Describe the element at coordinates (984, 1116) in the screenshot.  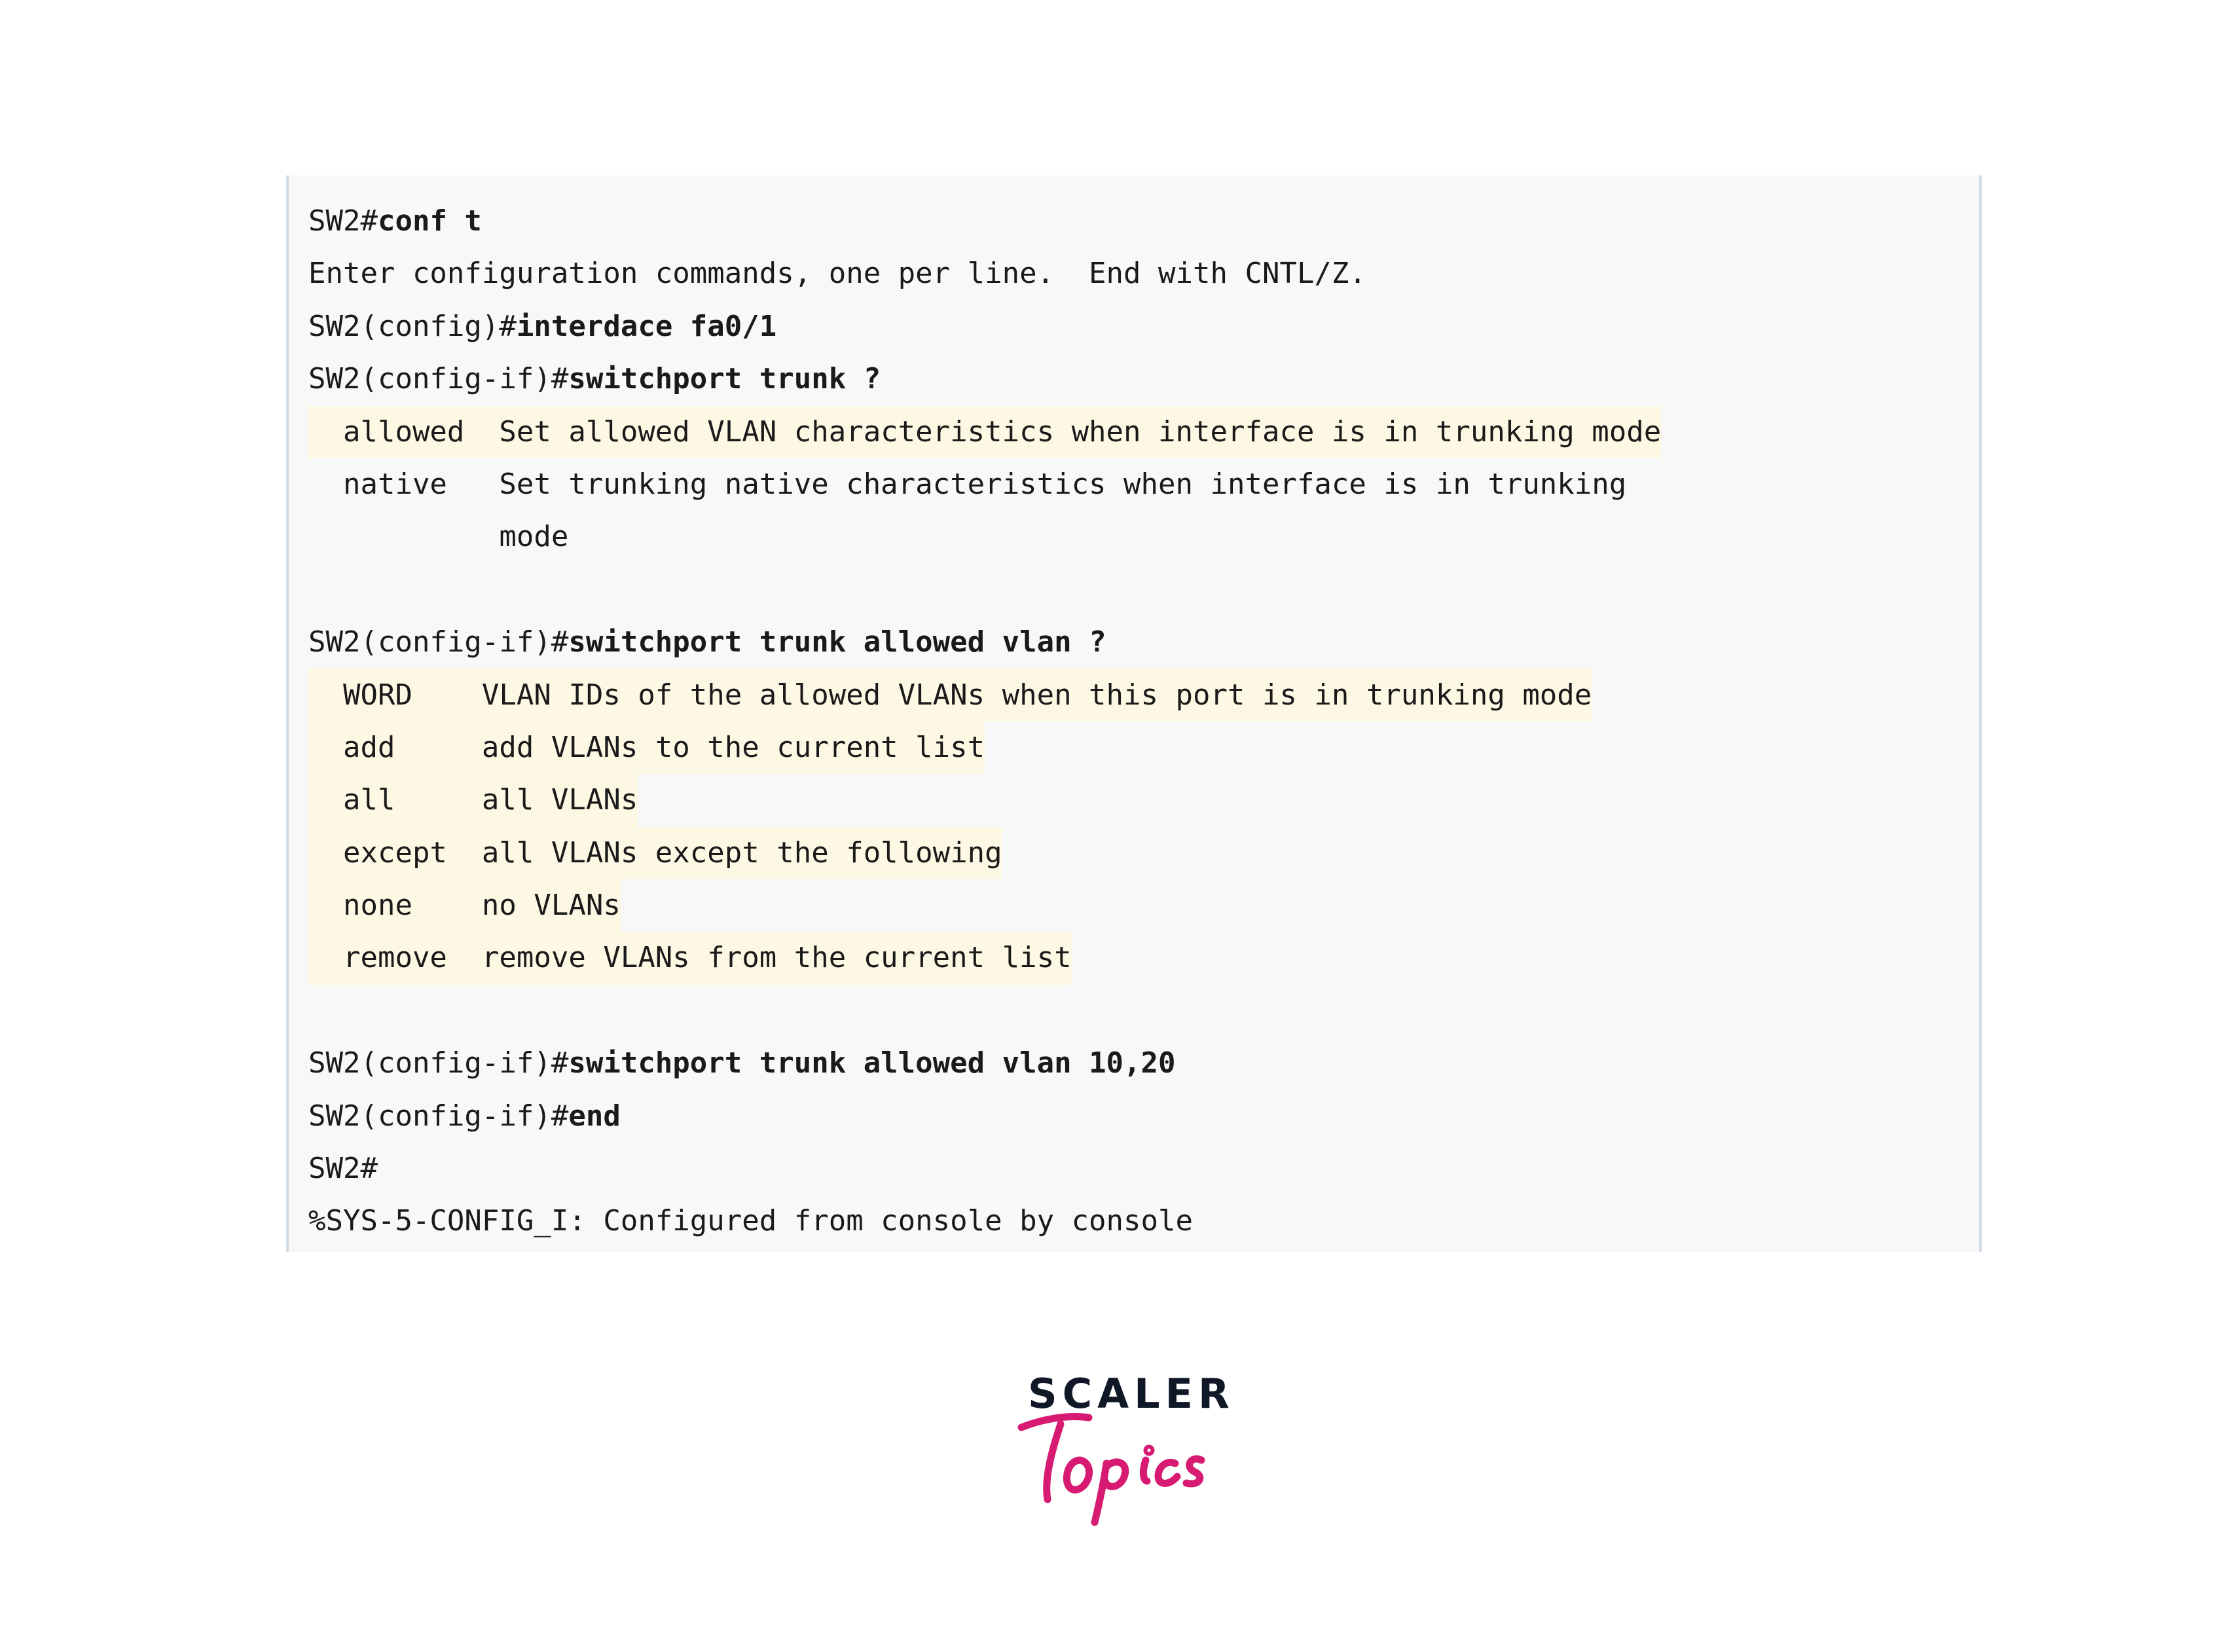
I see `terminal-line: SW2(config-if)#end` at that location.